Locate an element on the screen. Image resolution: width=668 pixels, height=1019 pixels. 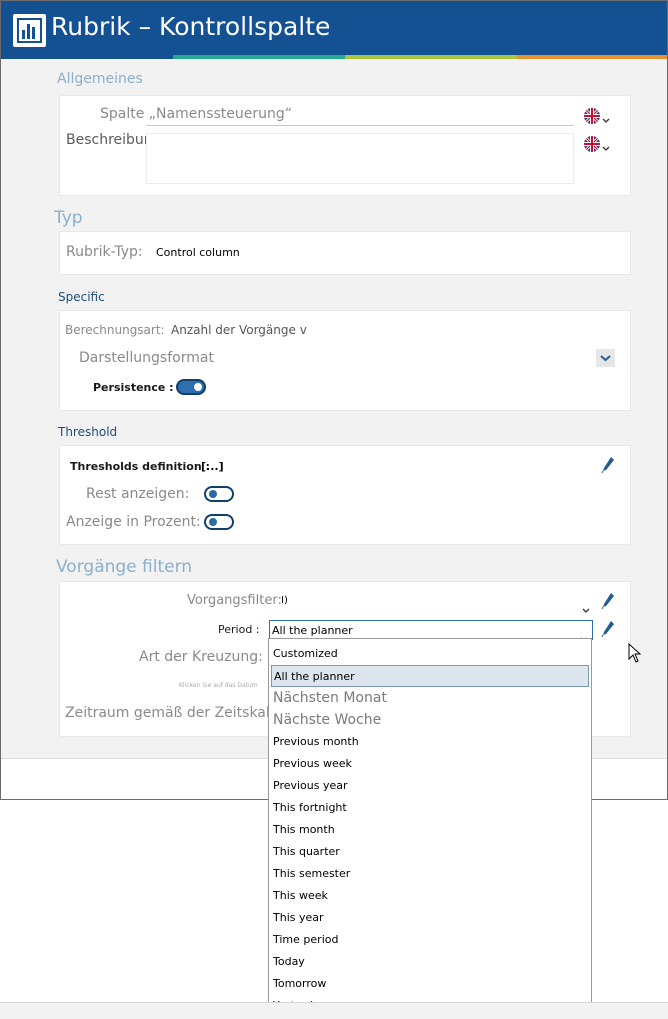
dropdown-option: Previous week is located at coordinates (312, 764).